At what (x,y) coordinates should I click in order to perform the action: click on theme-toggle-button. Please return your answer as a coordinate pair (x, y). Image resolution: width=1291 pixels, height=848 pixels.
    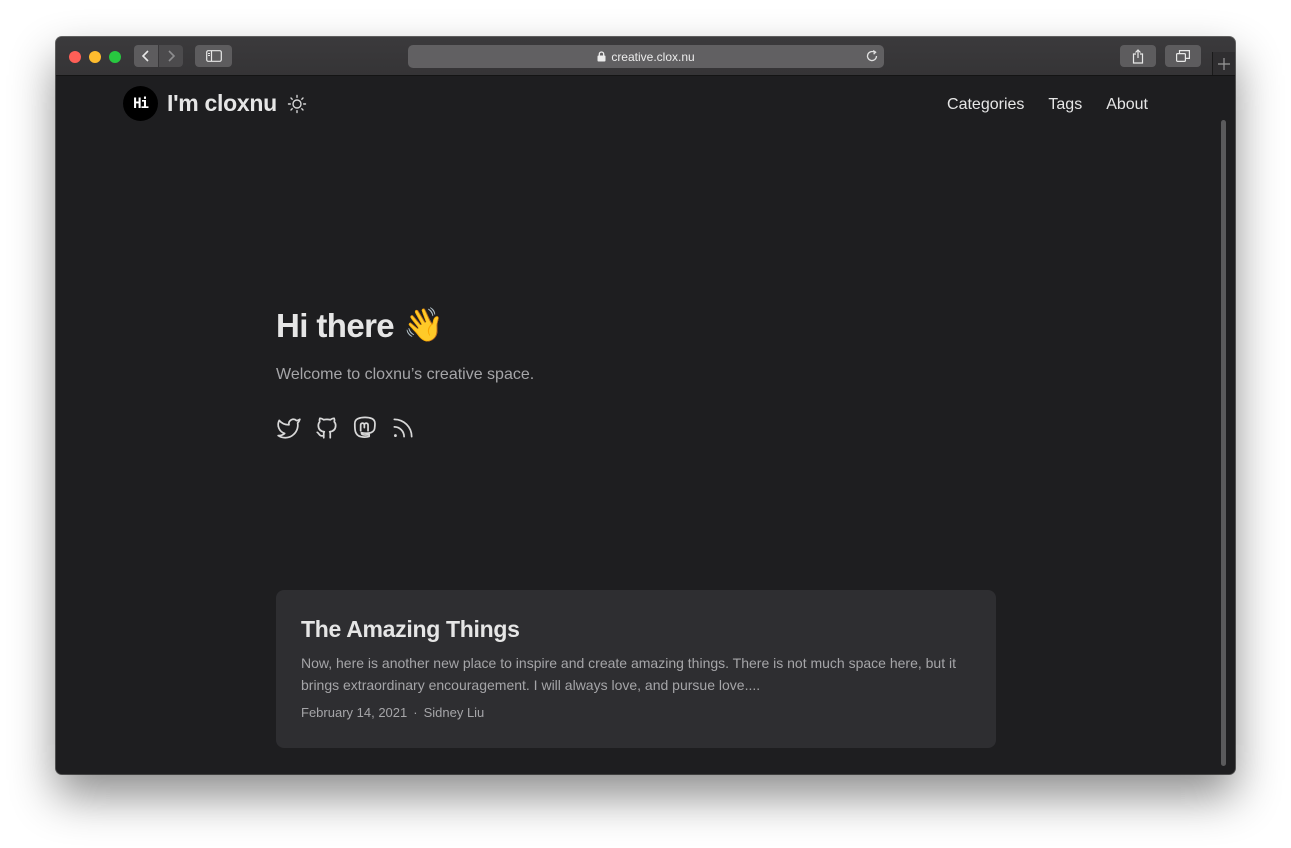
    Looking at the image, I should click on (297, 104).